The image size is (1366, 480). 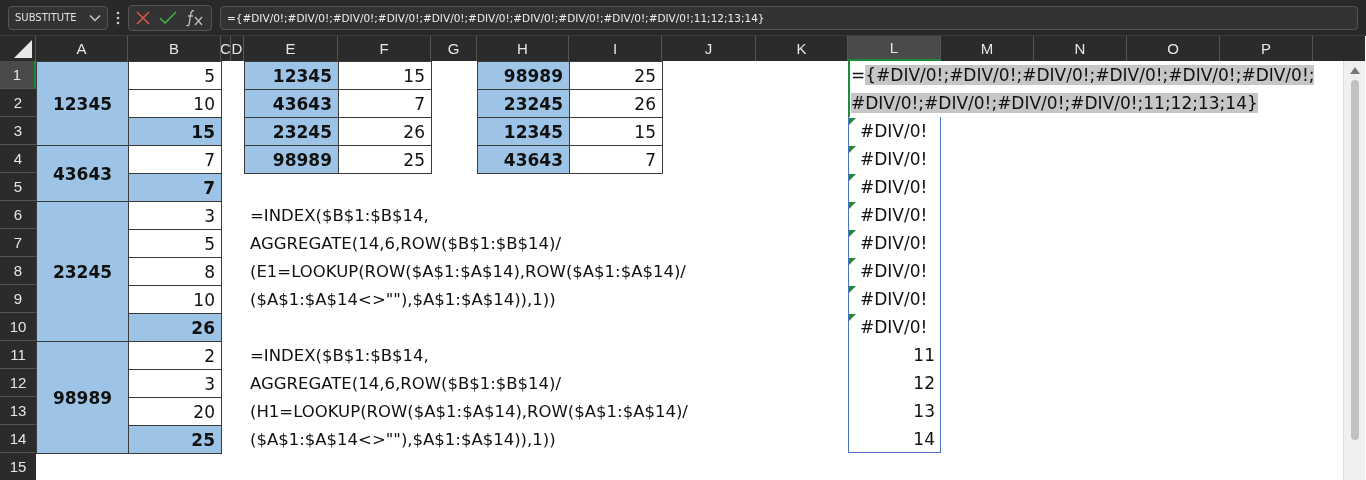 What do you see at coordinates (1354, 260) in the screenshot?
I see `scroll-thumb` at bounding box center [1354, 260].